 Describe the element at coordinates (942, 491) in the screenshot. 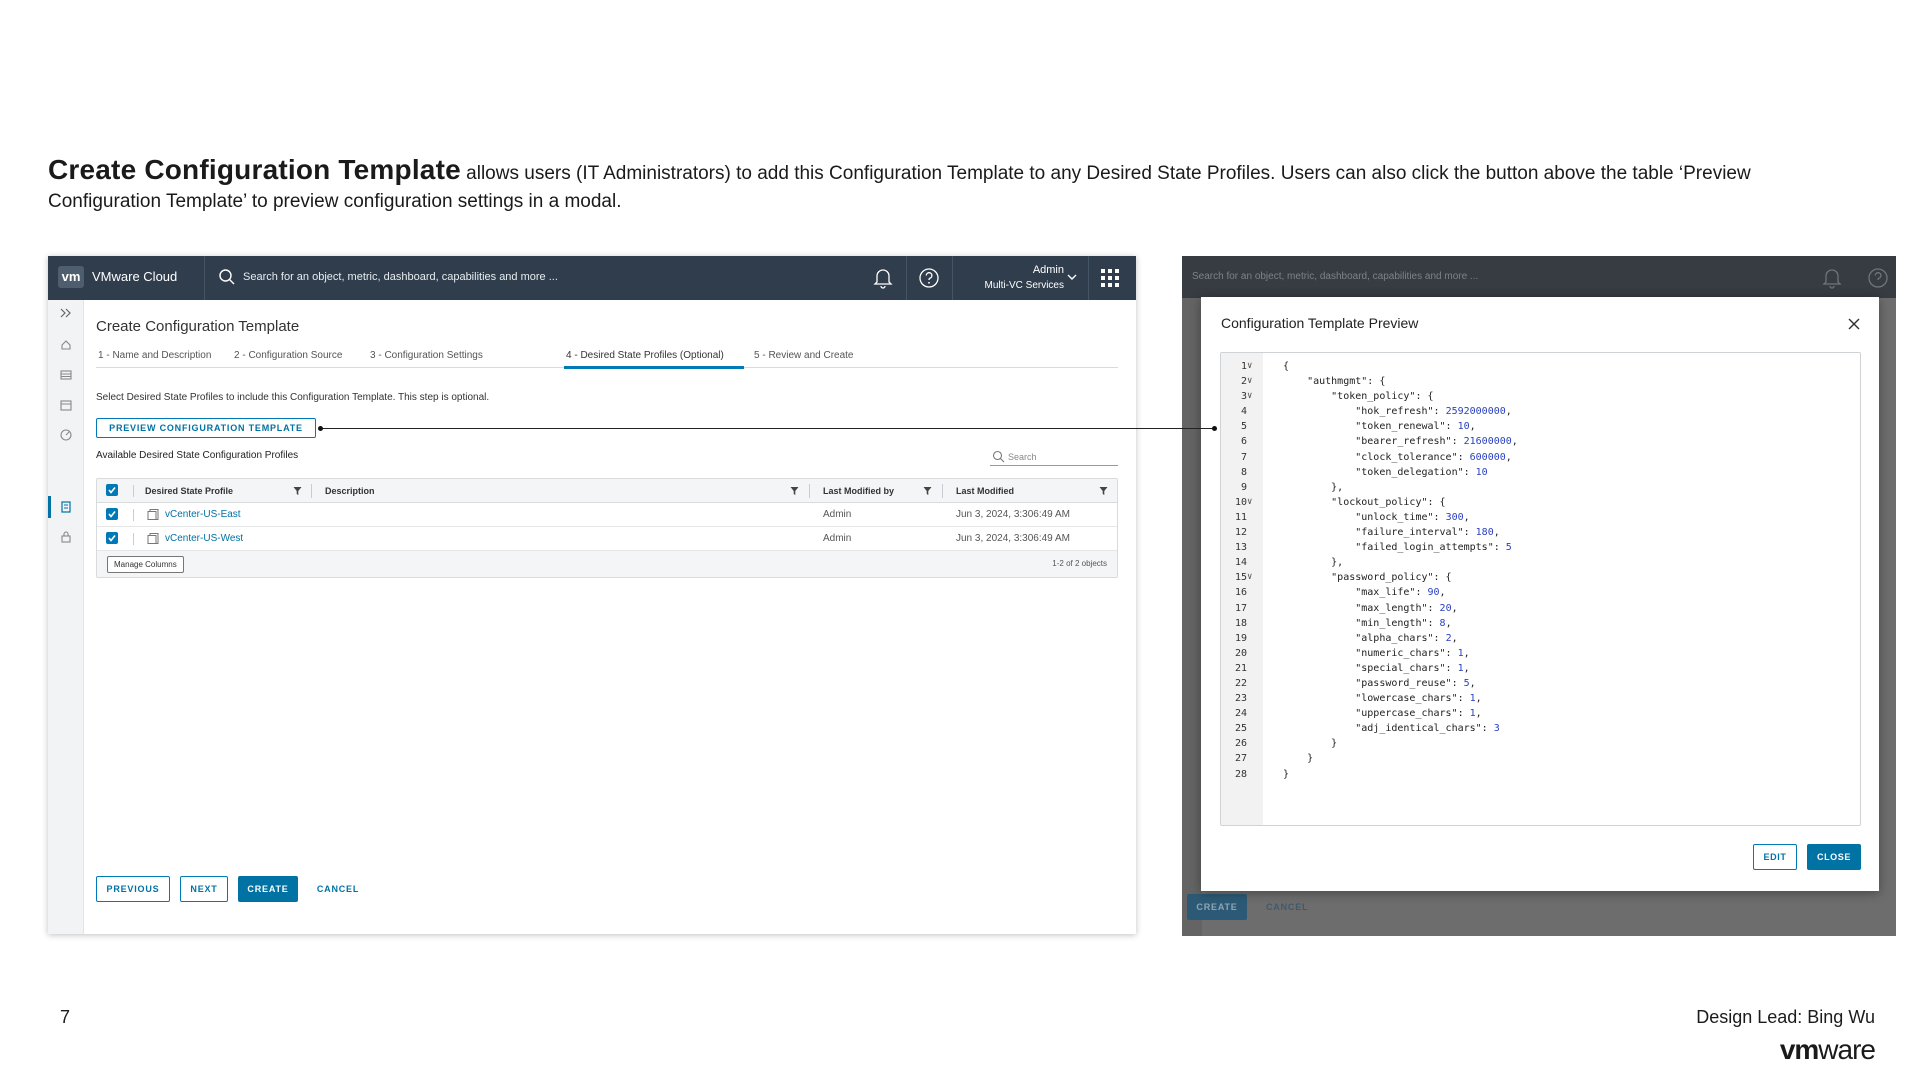

I see `column-divider` at that location.